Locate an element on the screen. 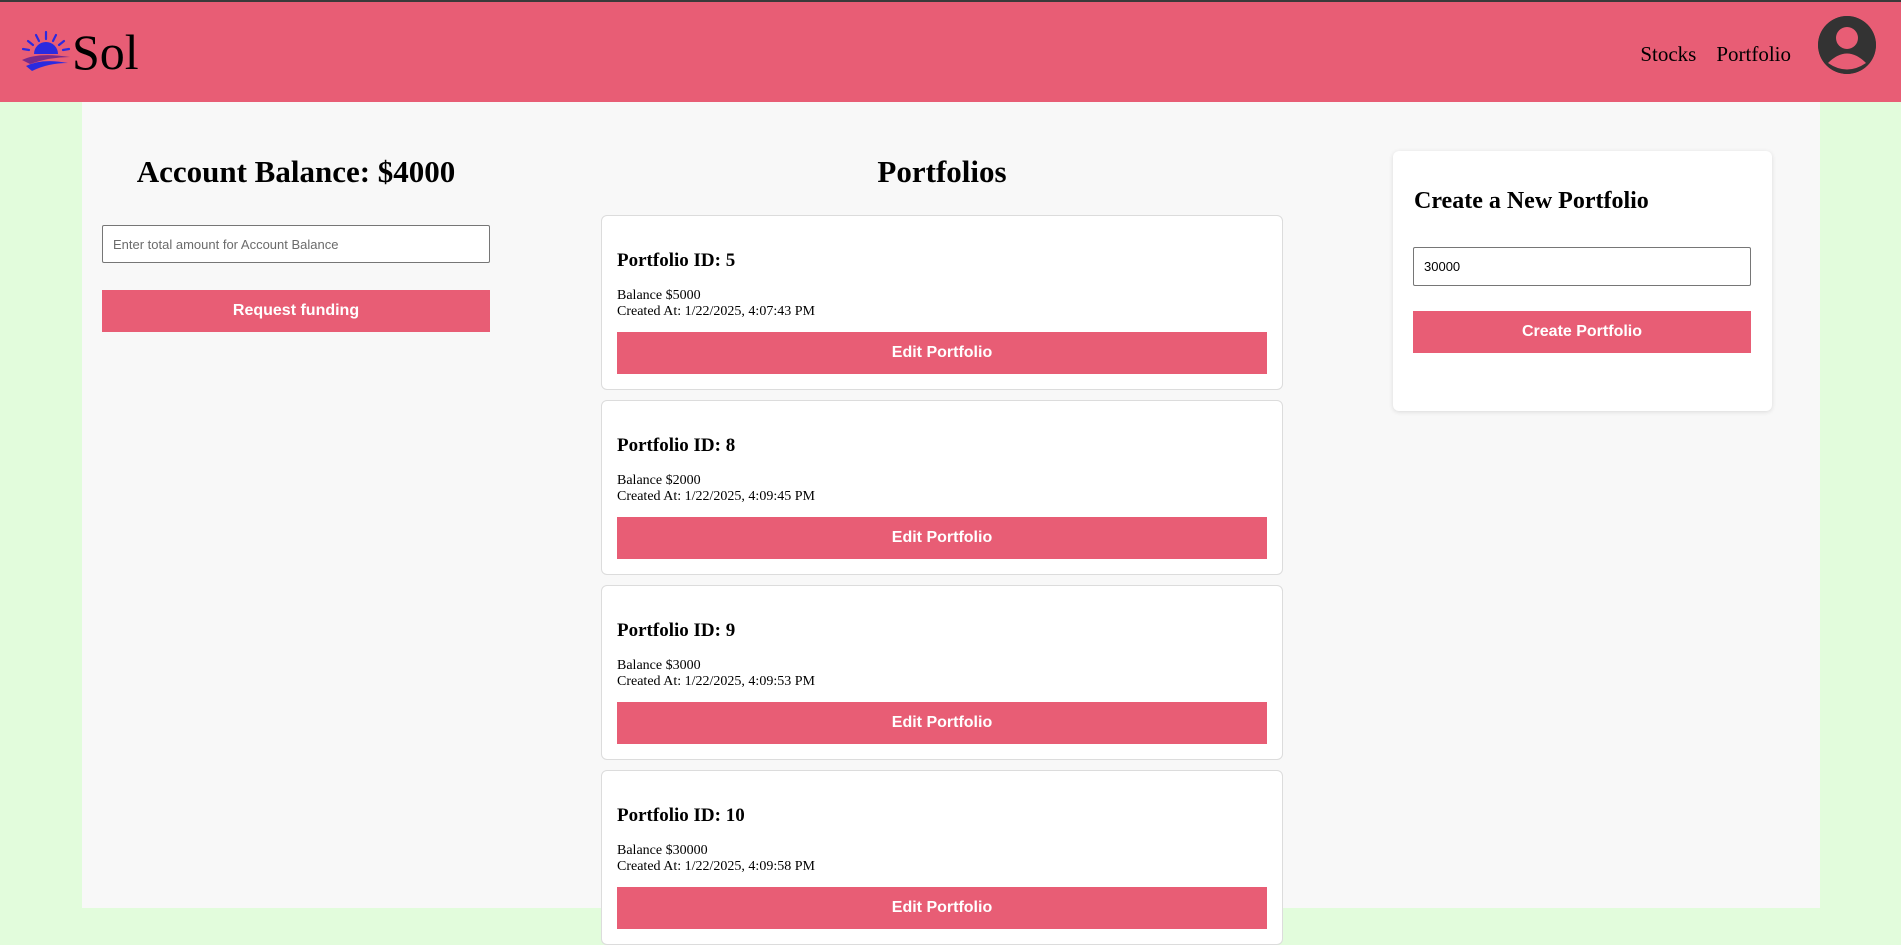 Image resolution: width=1901 pixels, height=945 pixels. nav-stocks-link: Stocks is located at coordinates (1668, 54).